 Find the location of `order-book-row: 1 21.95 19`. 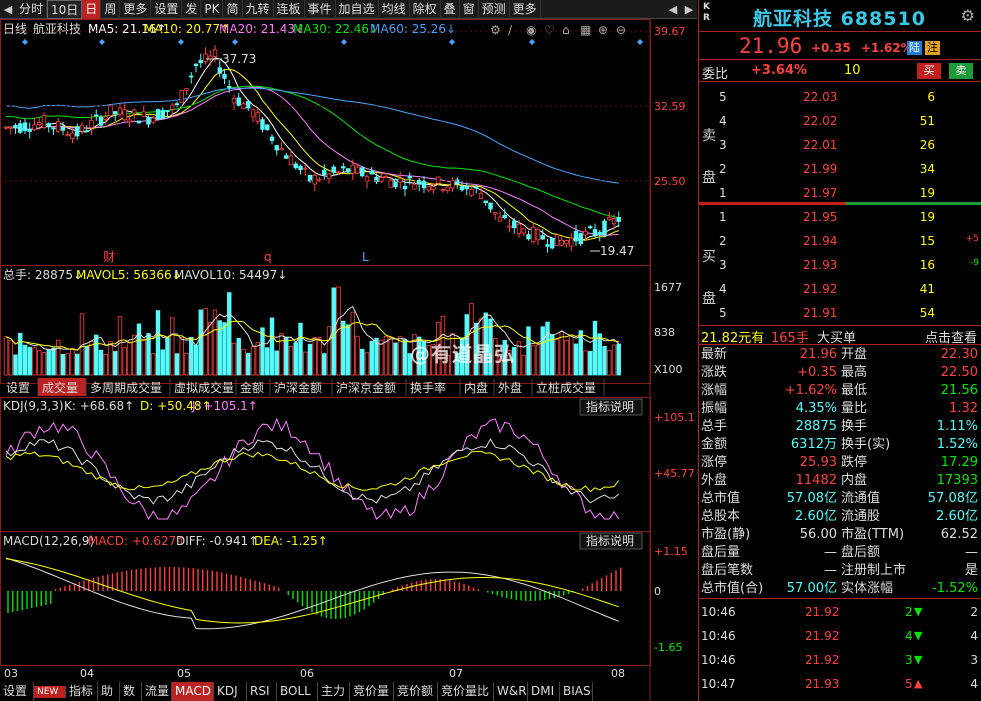

order-book-row: 1 21.95 19 is located at coordinates (840, 218).